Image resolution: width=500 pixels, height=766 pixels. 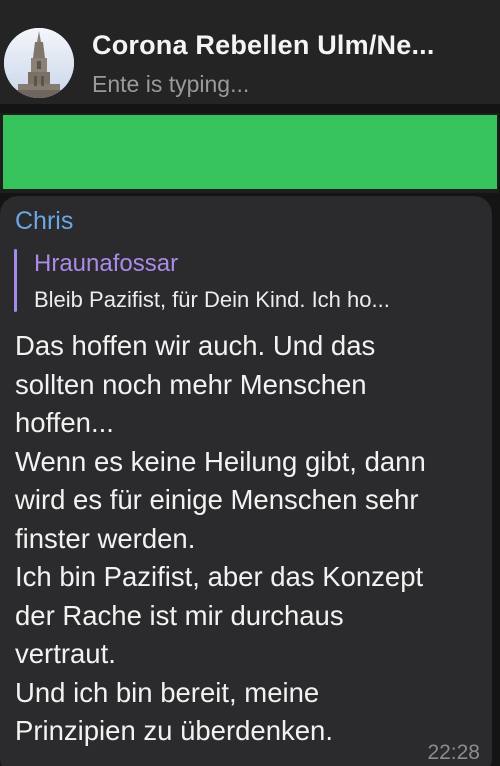 What do you see at coordinates (453, 752) in the screenshot?
I see `message-timestamp: 22:28` at bounding box center [453, 752].